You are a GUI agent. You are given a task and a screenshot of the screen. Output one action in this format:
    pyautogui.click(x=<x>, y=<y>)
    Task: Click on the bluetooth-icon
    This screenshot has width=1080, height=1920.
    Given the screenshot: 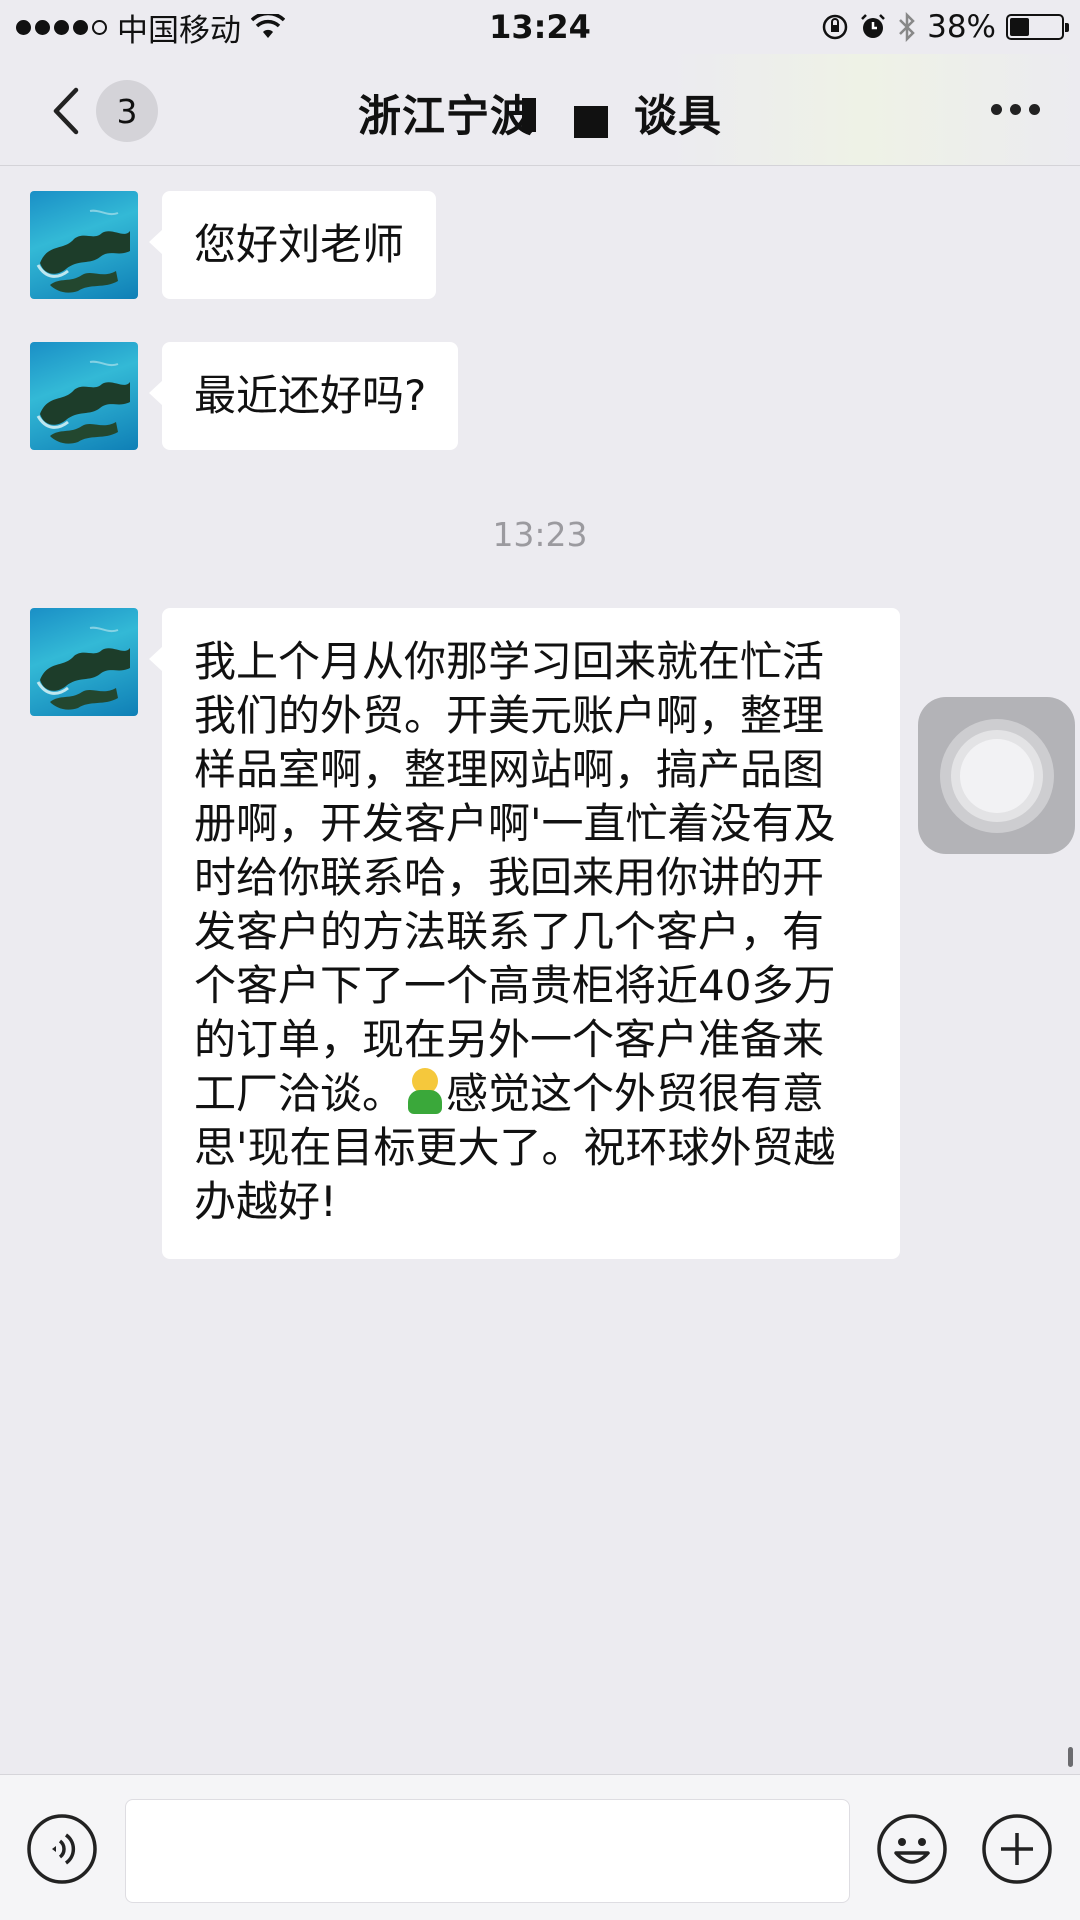 What is the action you would take?
    pyautogui.click(x=907, y=27)
    